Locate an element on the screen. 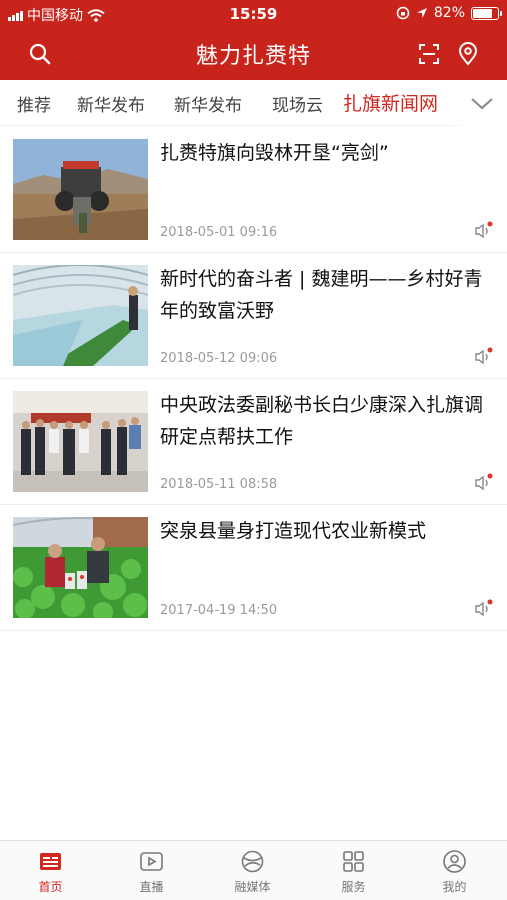 The height and width of the screenshot is (900, 507). tab-live-scene-cloud: 现场云 is located at coordinates (297, 103).